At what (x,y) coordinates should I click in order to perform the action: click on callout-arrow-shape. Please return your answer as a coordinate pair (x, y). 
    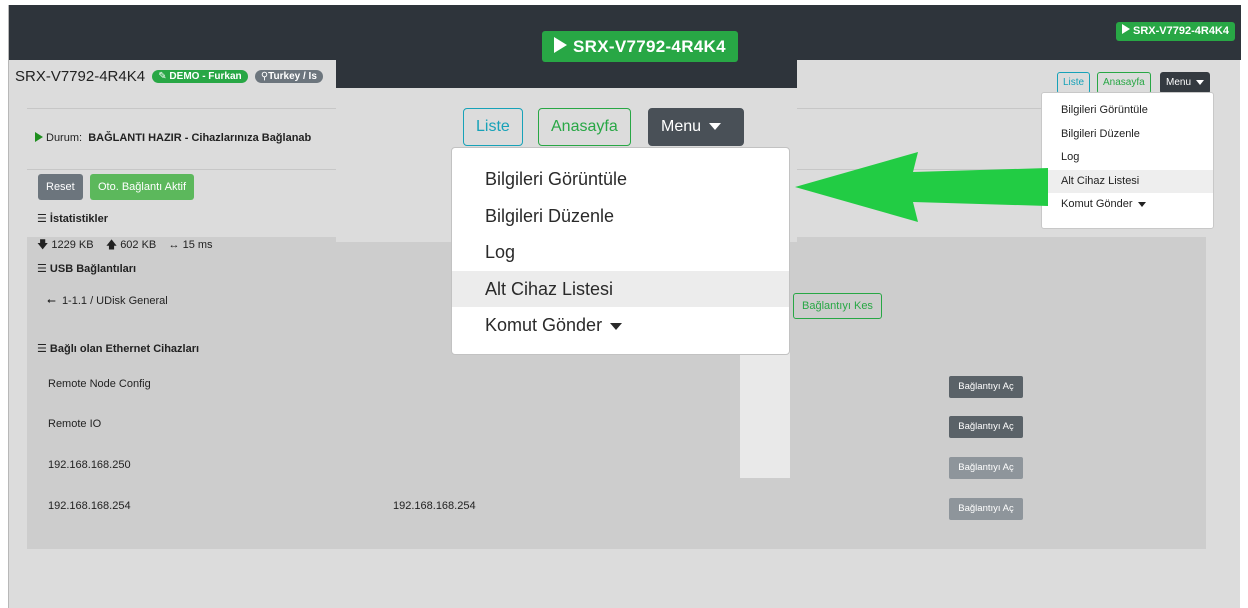
    Looking at the image, I should click on (921, 187).